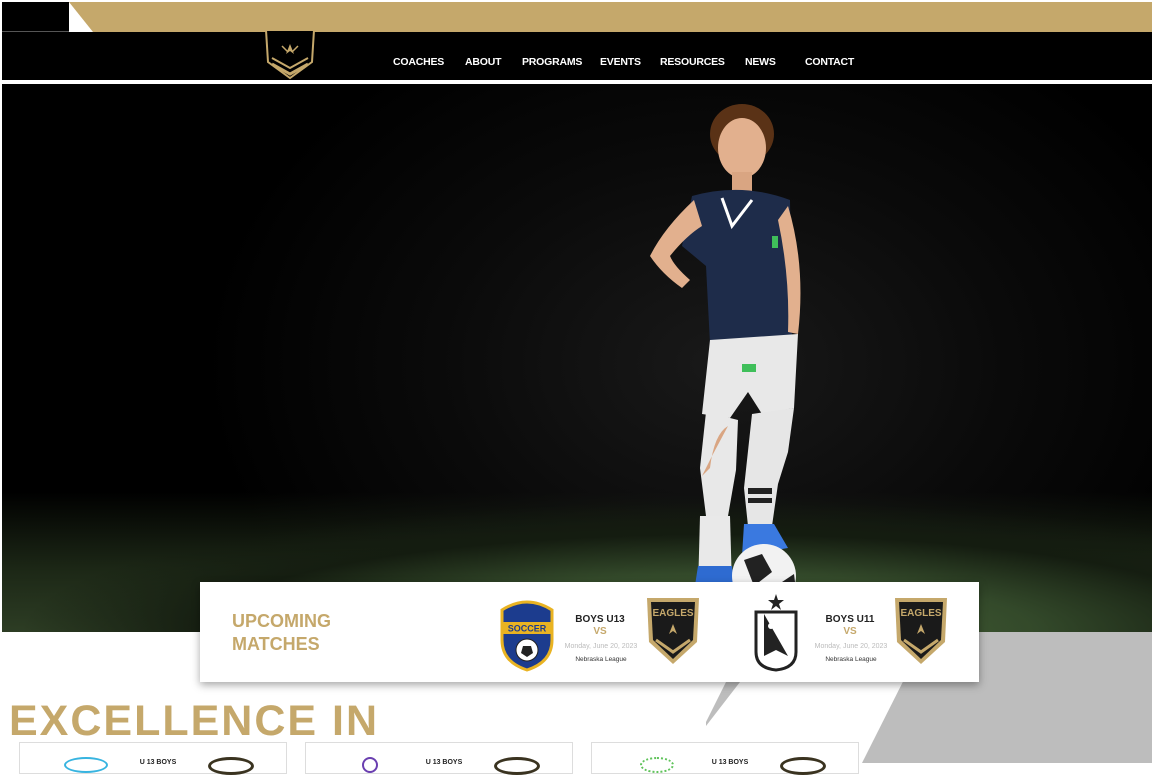 This screenshot has width=1152, height=775. What do you see at coordinates (418, 62) in the screenshot?
I see `nav-coaches: COACHES` at bounding box center [418, 62].